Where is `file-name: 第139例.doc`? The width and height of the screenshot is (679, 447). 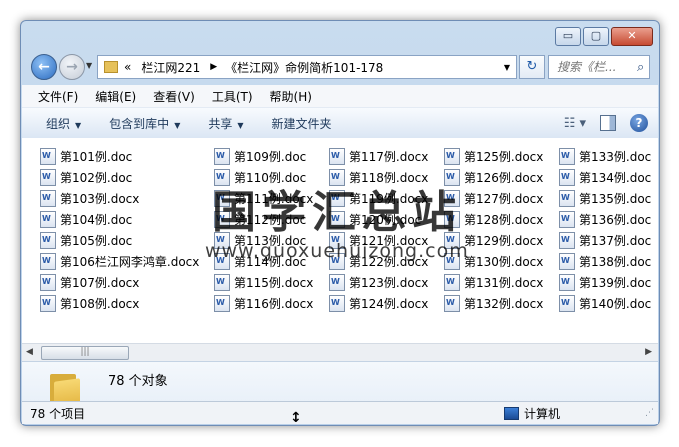
file-name: 第139例.doc is located at coordinates (615, 283).